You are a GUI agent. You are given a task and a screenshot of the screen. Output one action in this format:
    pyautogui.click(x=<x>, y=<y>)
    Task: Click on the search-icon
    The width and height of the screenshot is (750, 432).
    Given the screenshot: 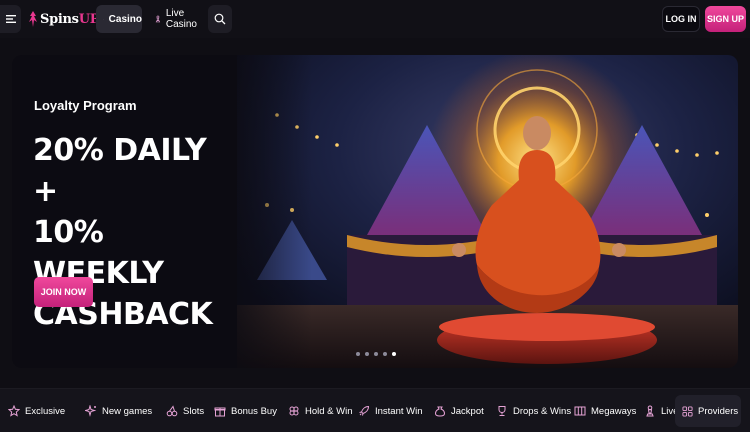 What is the action you would take?
    pyautogui.click(x=220, y=19)
    